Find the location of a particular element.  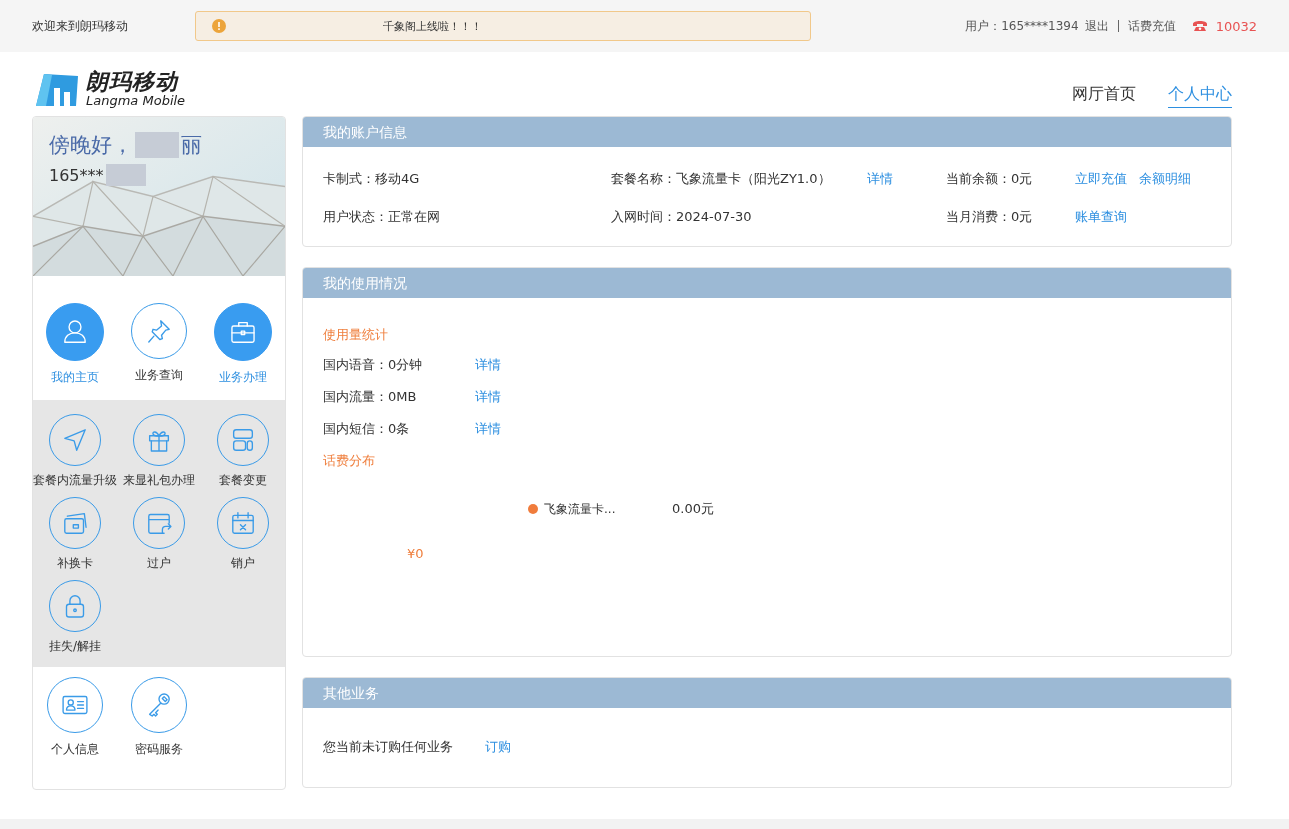

welcome-text: 欢迎来到朗玛移动 is located at coordinates (80, 26).